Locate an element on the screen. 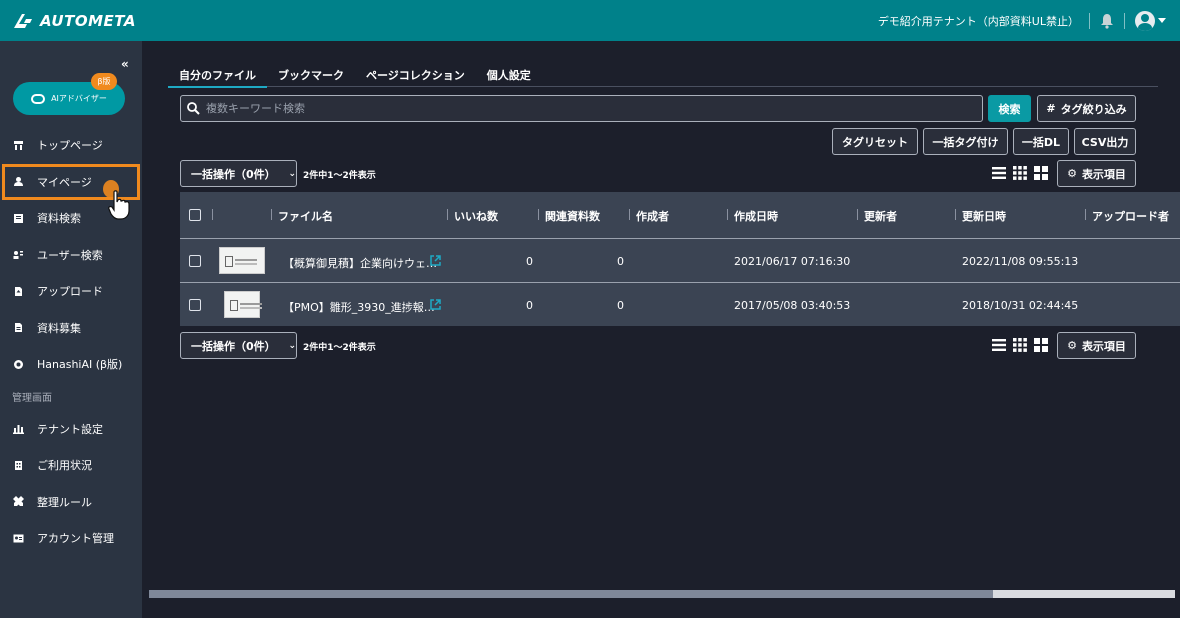  column-header-creator: 作成者 is located at coordinates (652, 216).